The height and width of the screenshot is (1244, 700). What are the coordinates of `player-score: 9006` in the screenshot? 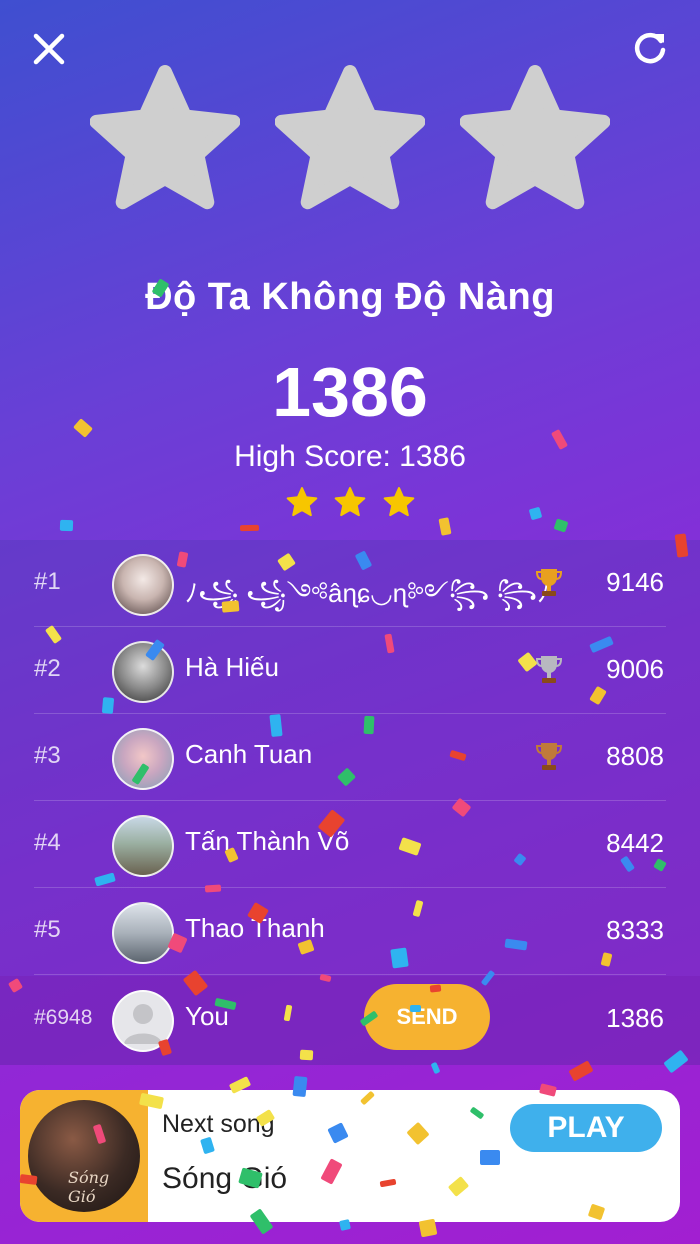 It's located at (635, 669).